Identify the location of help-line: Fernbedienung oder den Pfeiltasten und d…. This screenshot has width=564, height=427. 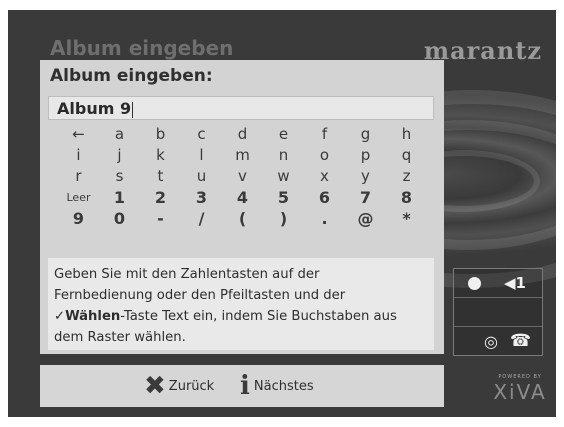
(200, 295).